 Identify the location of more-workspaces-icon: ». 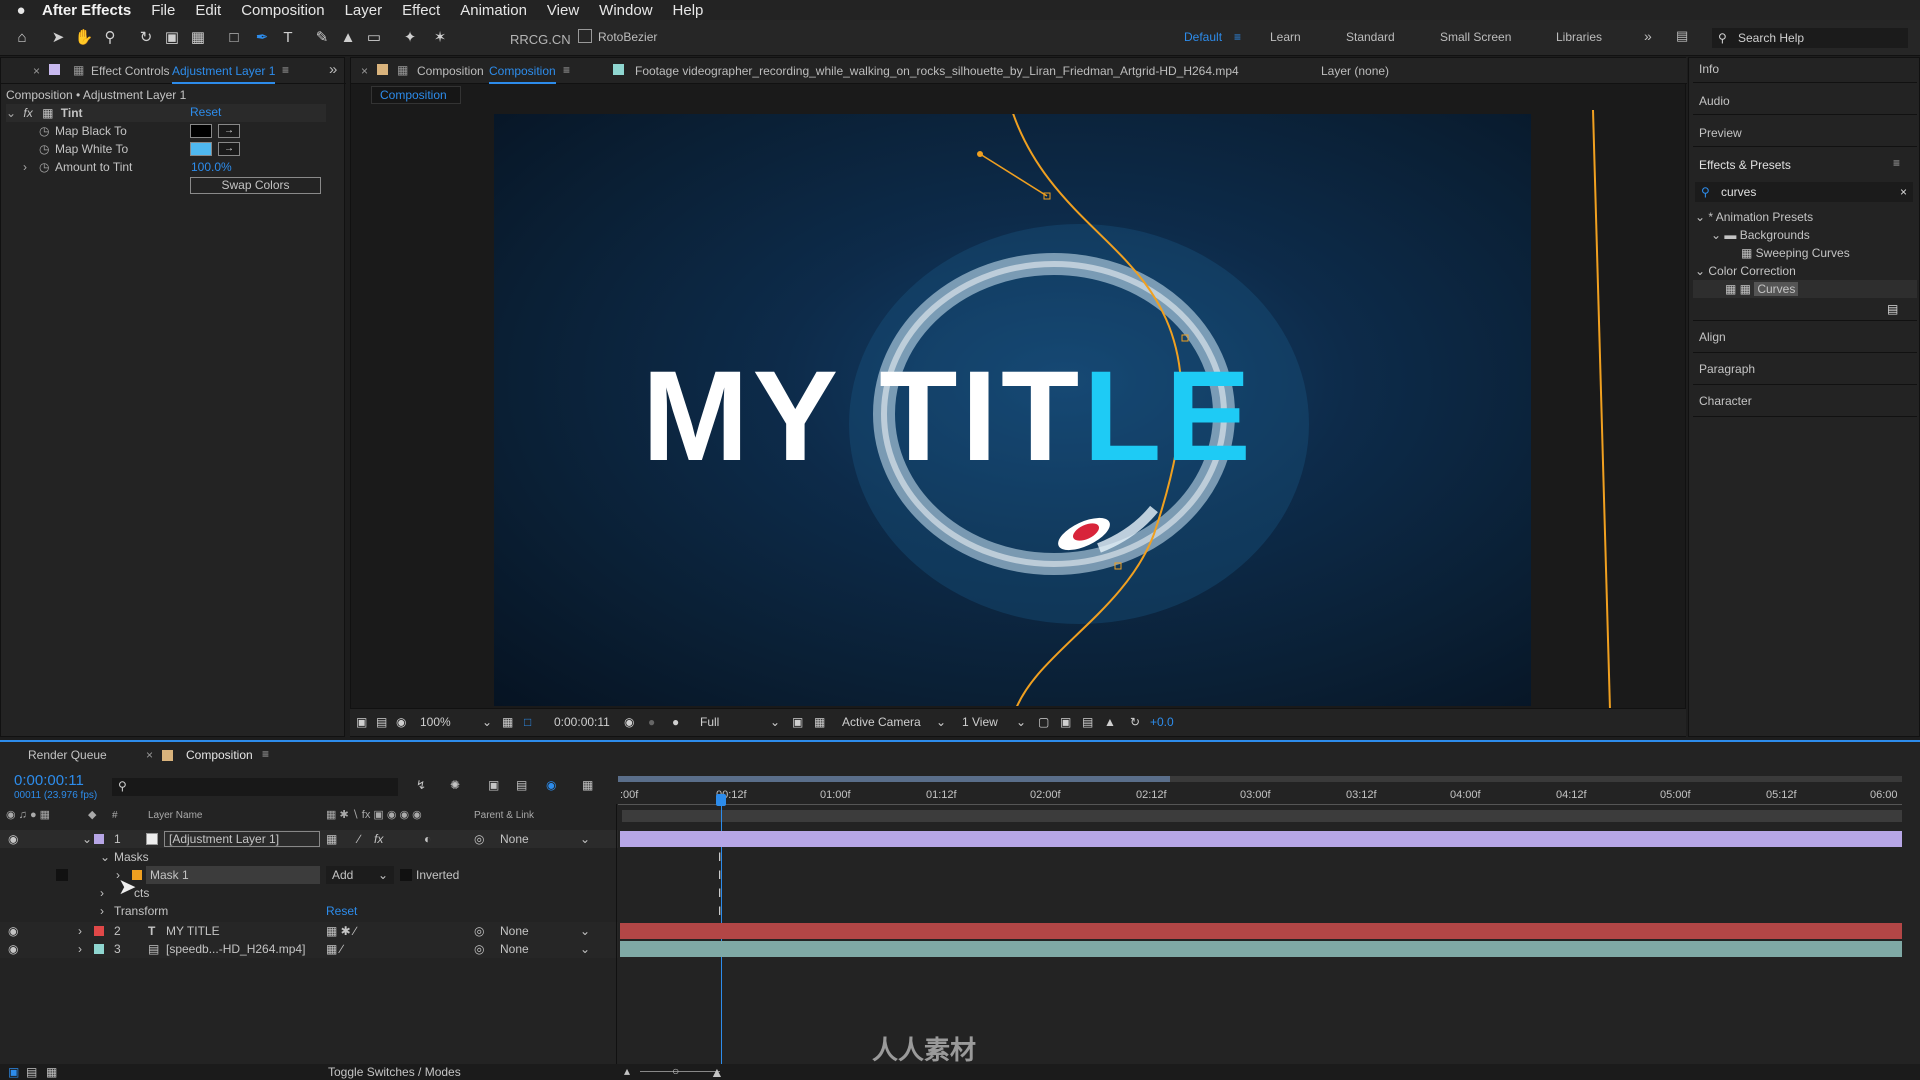
(1648, 36).